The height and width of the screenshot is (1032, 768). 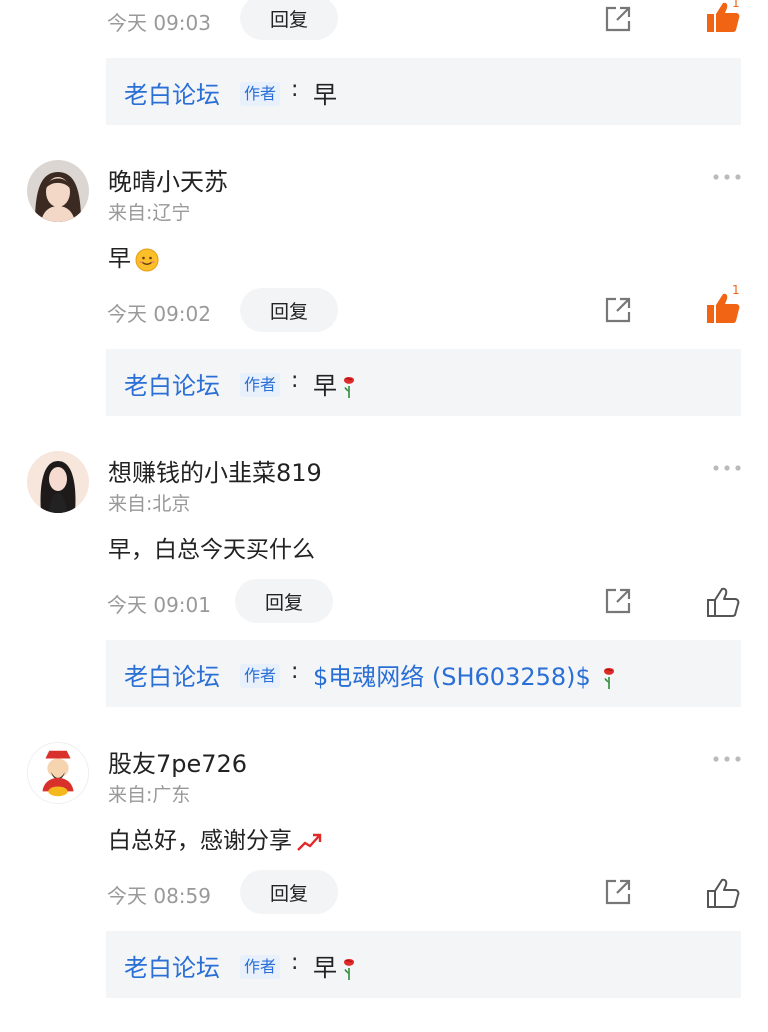 What do you see at coordinates (133, 256) in the screenshot?
I see `comment-text: 早` at bounding box center [133, 256].